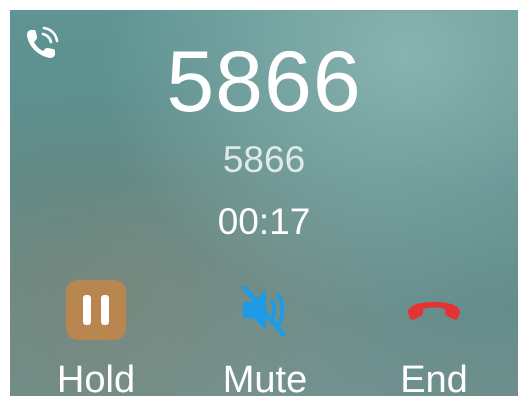  What do you see at coordinates (264, 221) in the screenshot?
I see `call-duration: 00:17` at bounding box center [264, 221].